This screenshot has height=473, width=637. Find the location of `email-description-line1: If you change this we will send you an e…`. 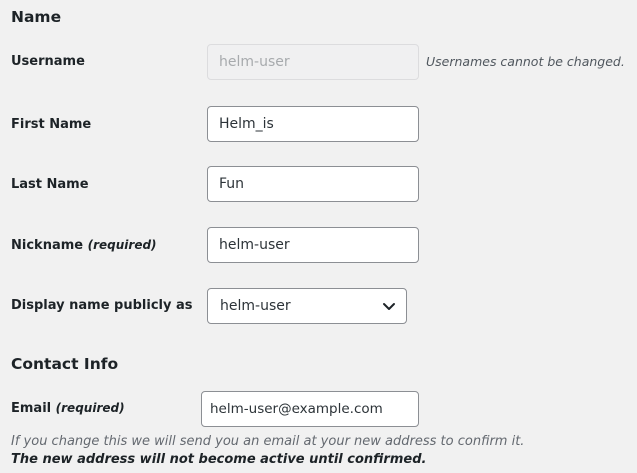

email-description-line1: If you change this we will send you an e… is located at coordinates (268, 441).